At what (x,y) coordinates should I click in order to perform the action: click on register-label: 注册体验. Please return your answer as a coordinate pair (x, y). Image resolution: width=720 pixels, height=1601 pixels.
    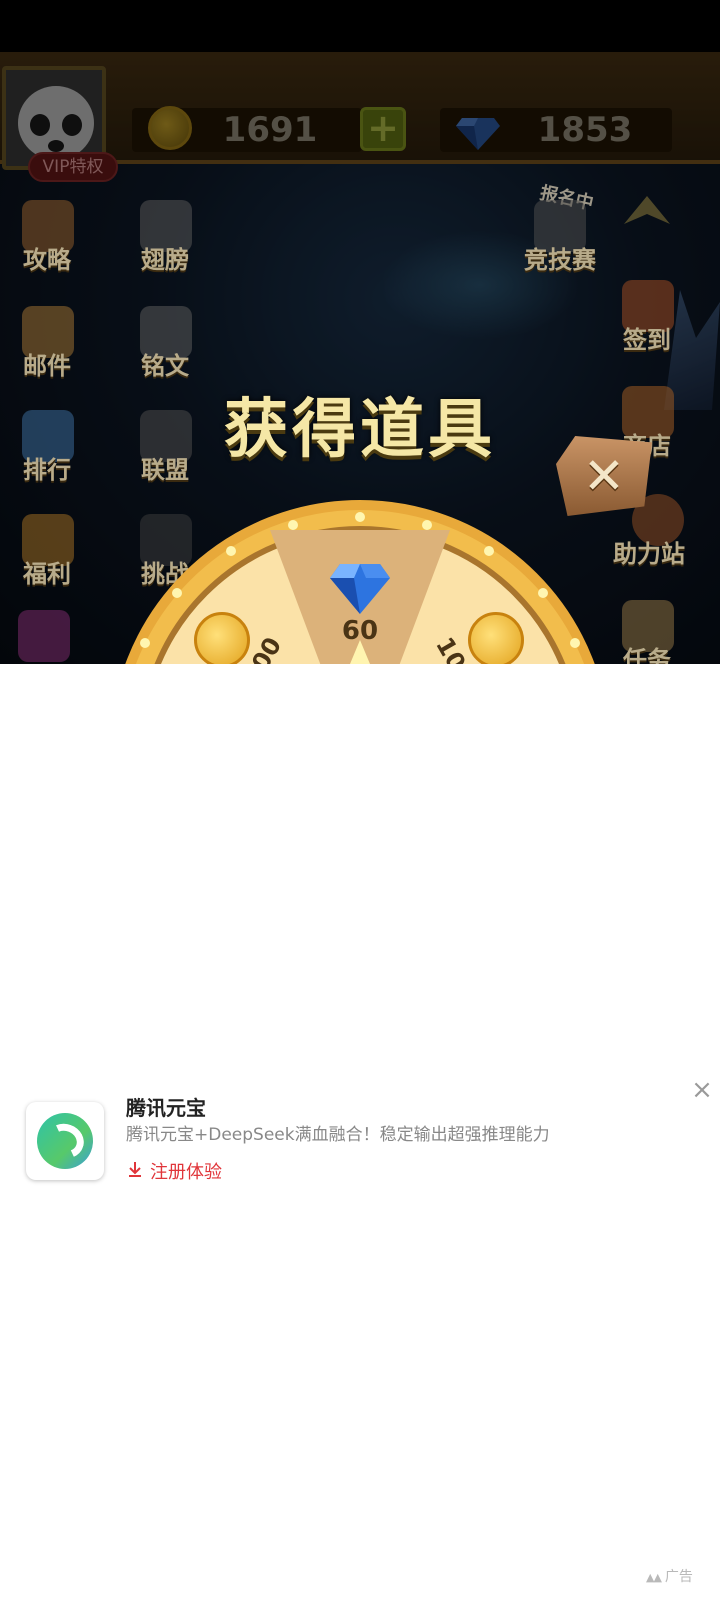
    Looking at the image, I should click on (186, 1172).